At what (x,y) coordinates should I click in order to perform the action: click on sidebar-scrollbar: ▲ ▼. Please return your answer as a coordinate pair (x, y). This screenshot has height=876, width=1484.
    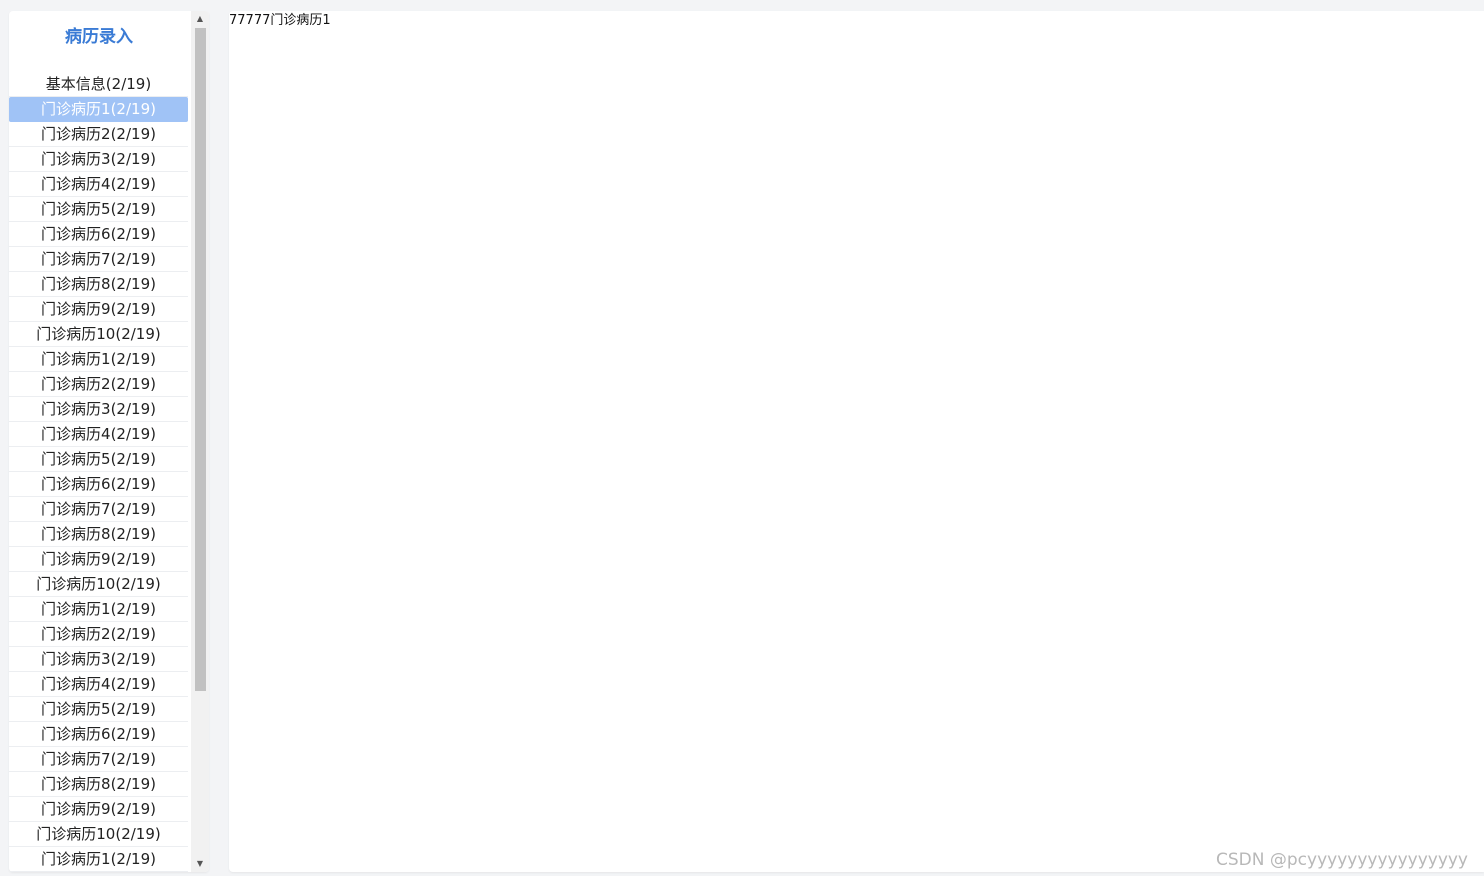
    Looking at the image, I should click on (200, 441).